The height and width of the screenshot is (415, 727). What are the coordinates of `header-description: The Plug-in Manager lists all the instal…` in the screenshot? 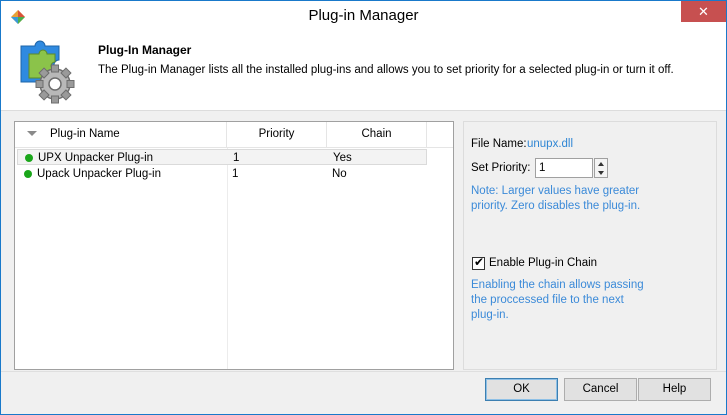 It's located at (386, 70).